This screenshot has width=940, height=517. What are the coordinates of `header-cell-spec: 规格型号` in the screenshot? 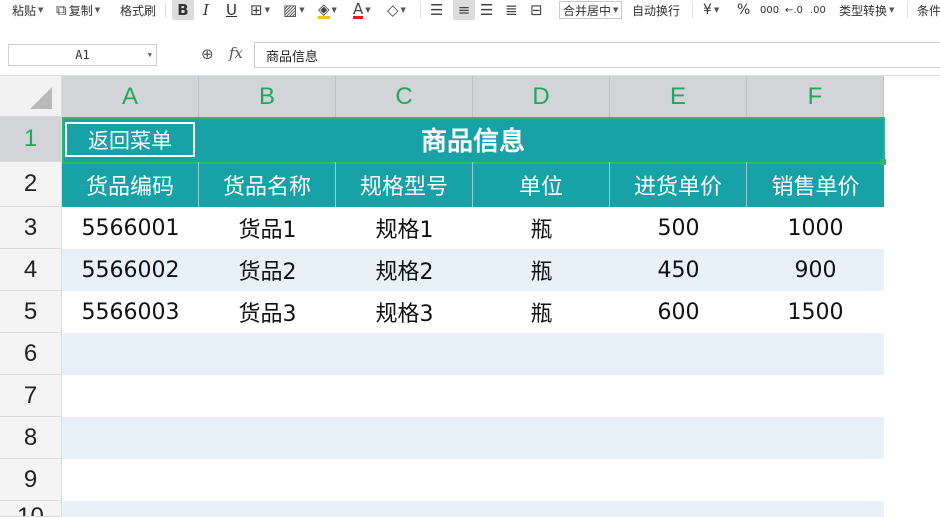 It's located at (404, 184).